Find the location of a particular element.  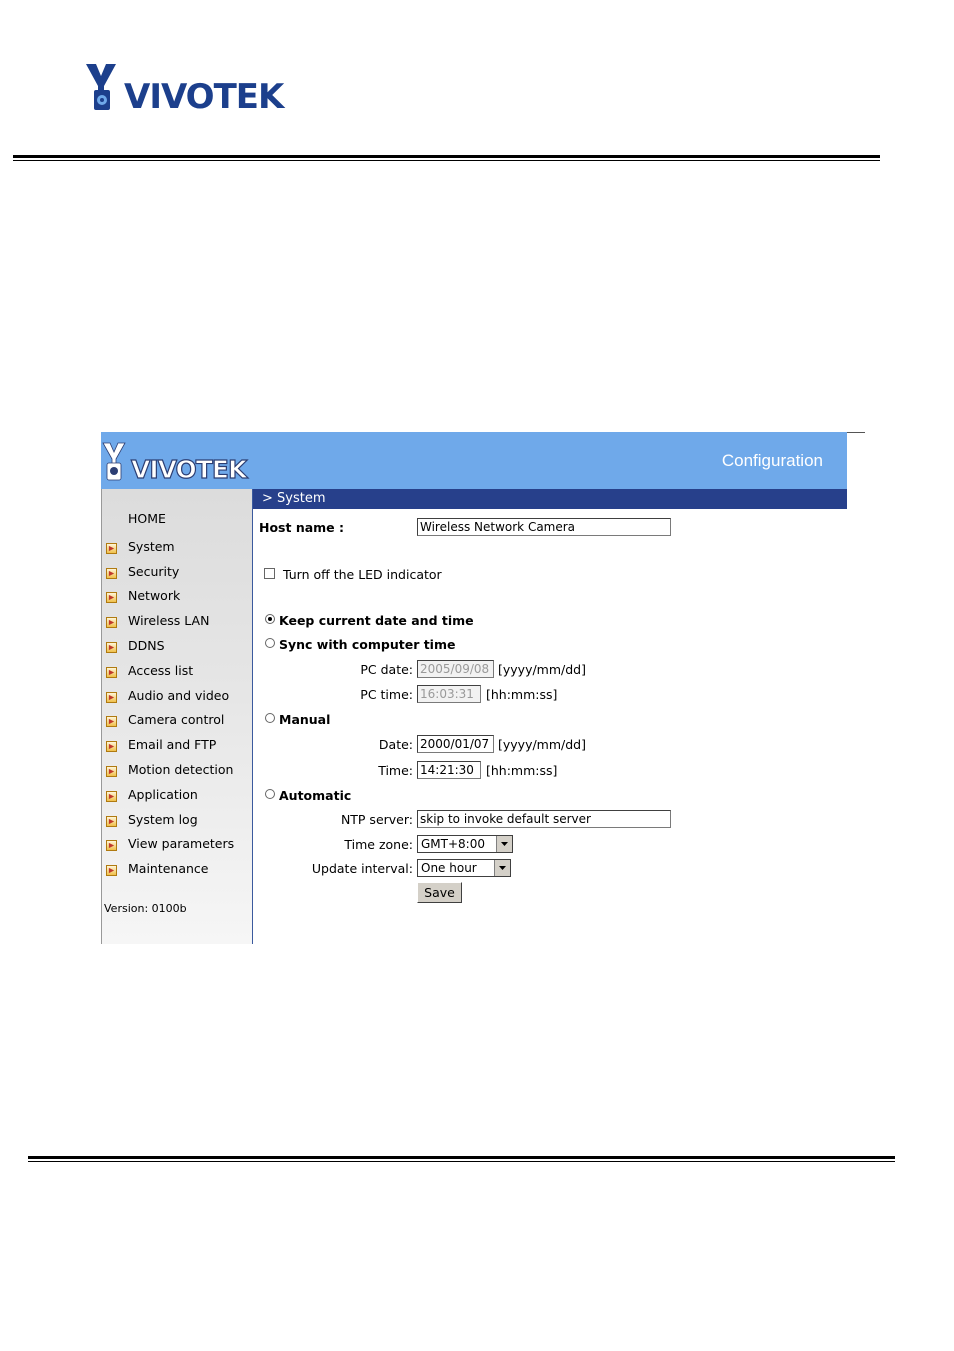

nav-item-label: Audio and video is located at coordinates (179, 695).